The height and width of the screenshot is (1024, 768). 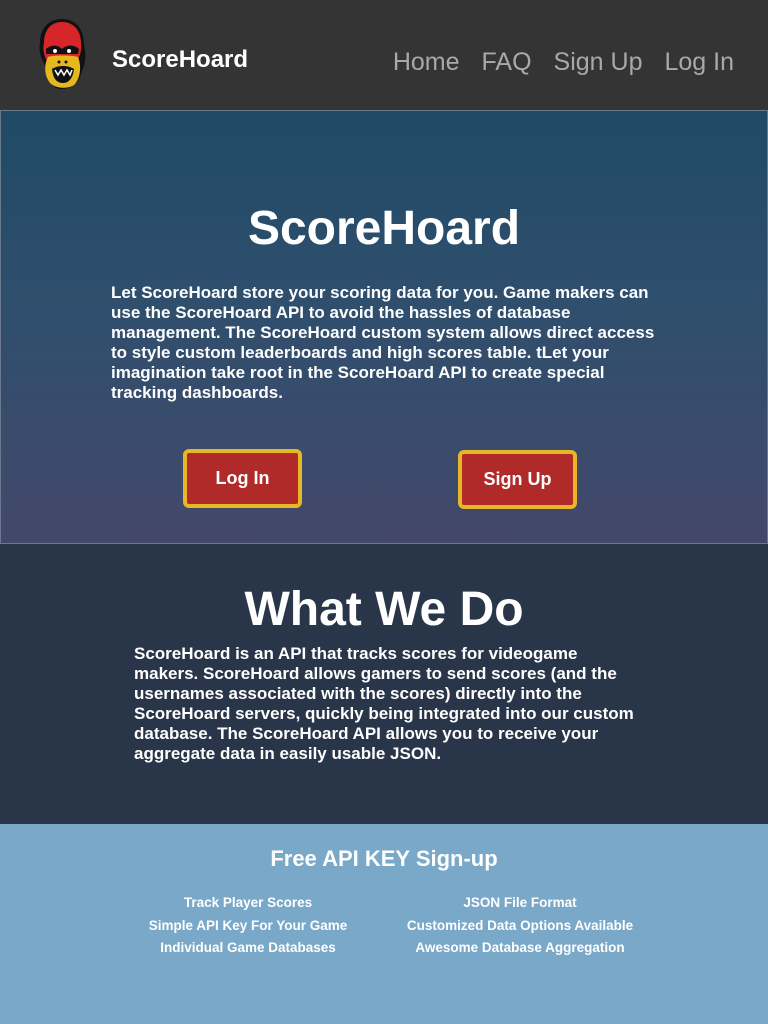 I want to click on nav-link-log-in: Log In, so click(x=699, y=62).